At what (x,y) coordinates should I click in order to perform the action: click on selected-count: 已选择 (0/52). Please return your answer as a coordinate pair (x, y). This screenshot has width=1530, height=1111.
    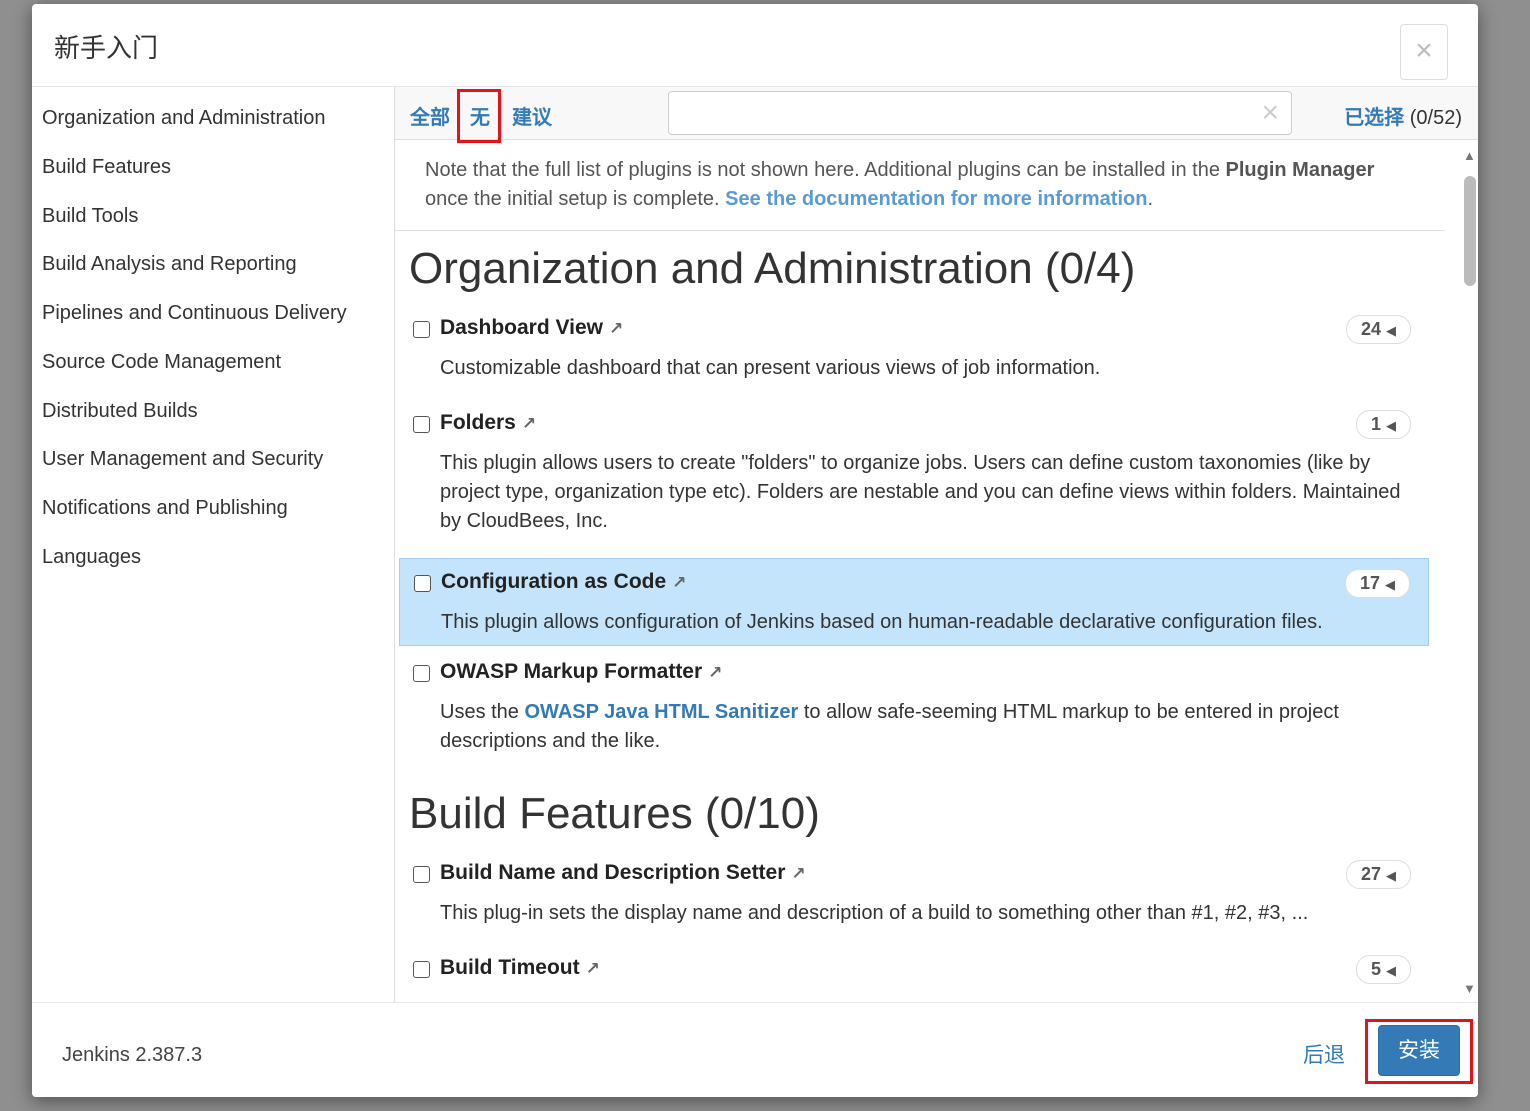
    Looking at the image, I should click on (1403, 115).